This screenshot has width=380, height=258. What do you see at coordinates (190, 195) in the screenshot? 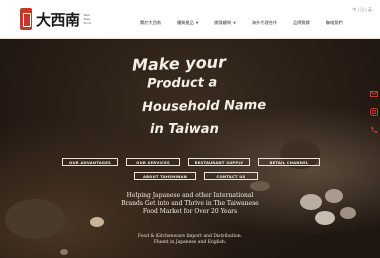
I see `tagline-line: Helping Japanese and other International` at bounding box center [190, 195].